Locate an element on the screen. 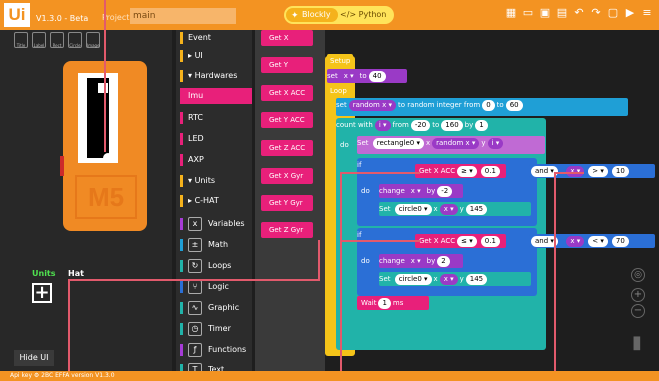 This screenshot has height=381, width=659. set-rectangle-block: Set rectangle0 ▾ x random x ▾ y i ▾ is located at coordinates (451, 145).